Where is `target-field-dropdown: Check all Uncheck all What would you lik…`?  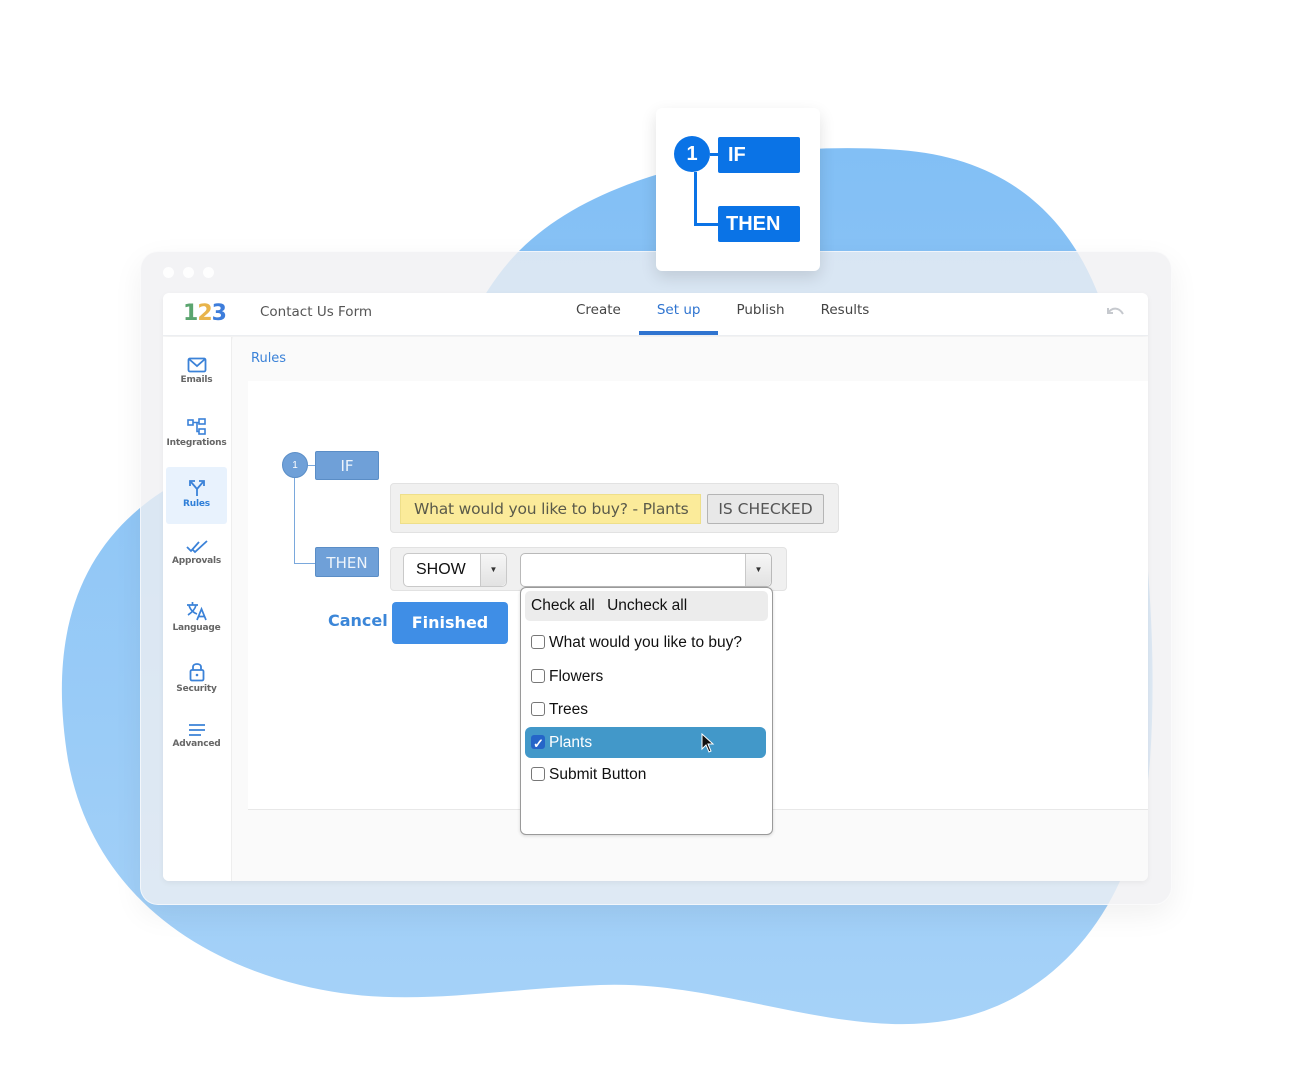
target-field-dropdown: Check all Uncheck all What would you lik… is located at coordinates (646, 711).